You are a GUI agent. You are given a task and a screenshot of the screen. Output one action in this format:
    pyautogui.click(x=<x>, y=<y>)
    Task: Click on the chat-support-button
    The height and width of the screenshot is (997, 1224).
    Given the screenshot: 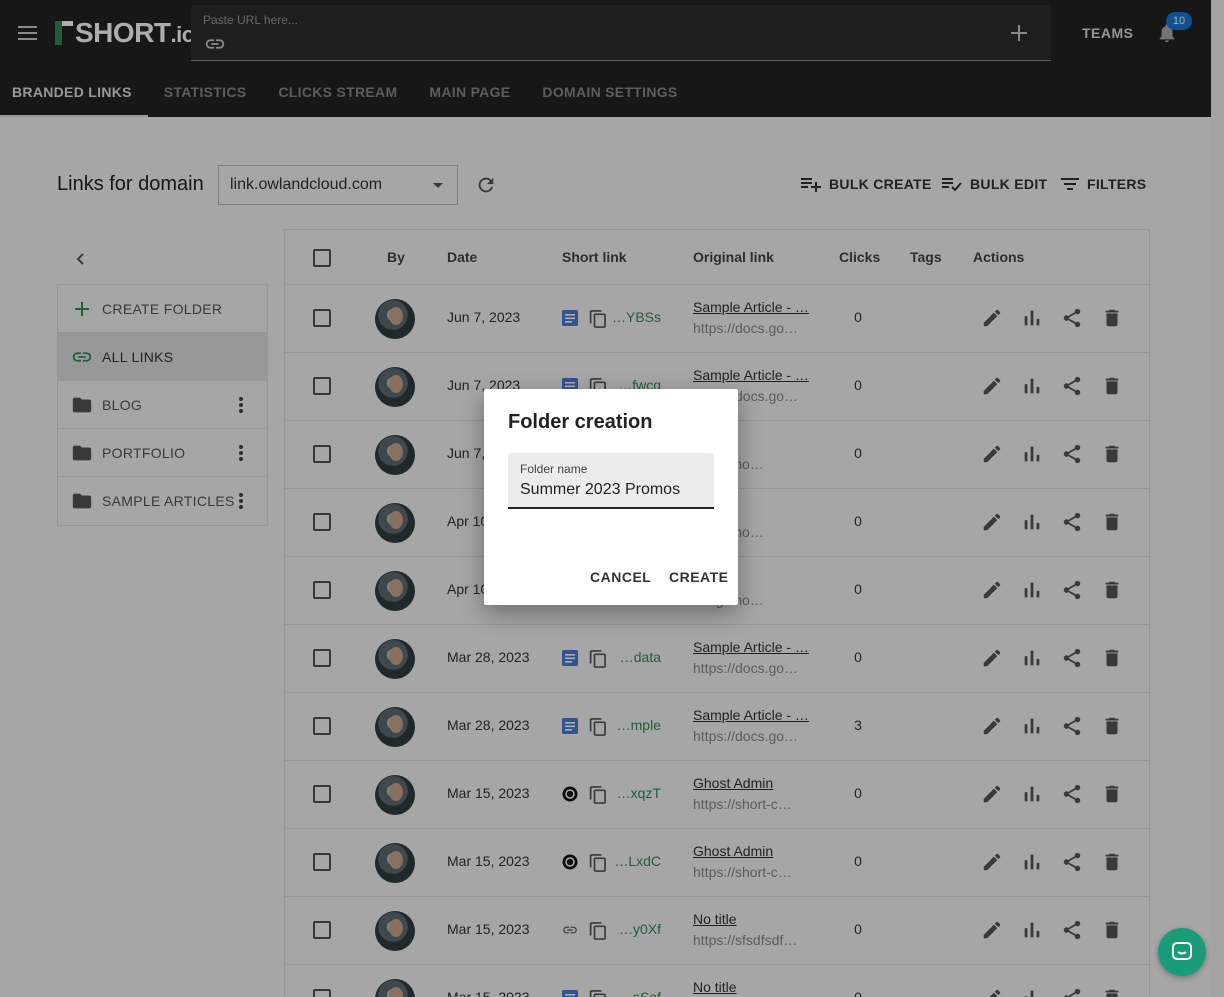 What is the action you would take?
    pyautogui.click(x=1182, y=952)
    